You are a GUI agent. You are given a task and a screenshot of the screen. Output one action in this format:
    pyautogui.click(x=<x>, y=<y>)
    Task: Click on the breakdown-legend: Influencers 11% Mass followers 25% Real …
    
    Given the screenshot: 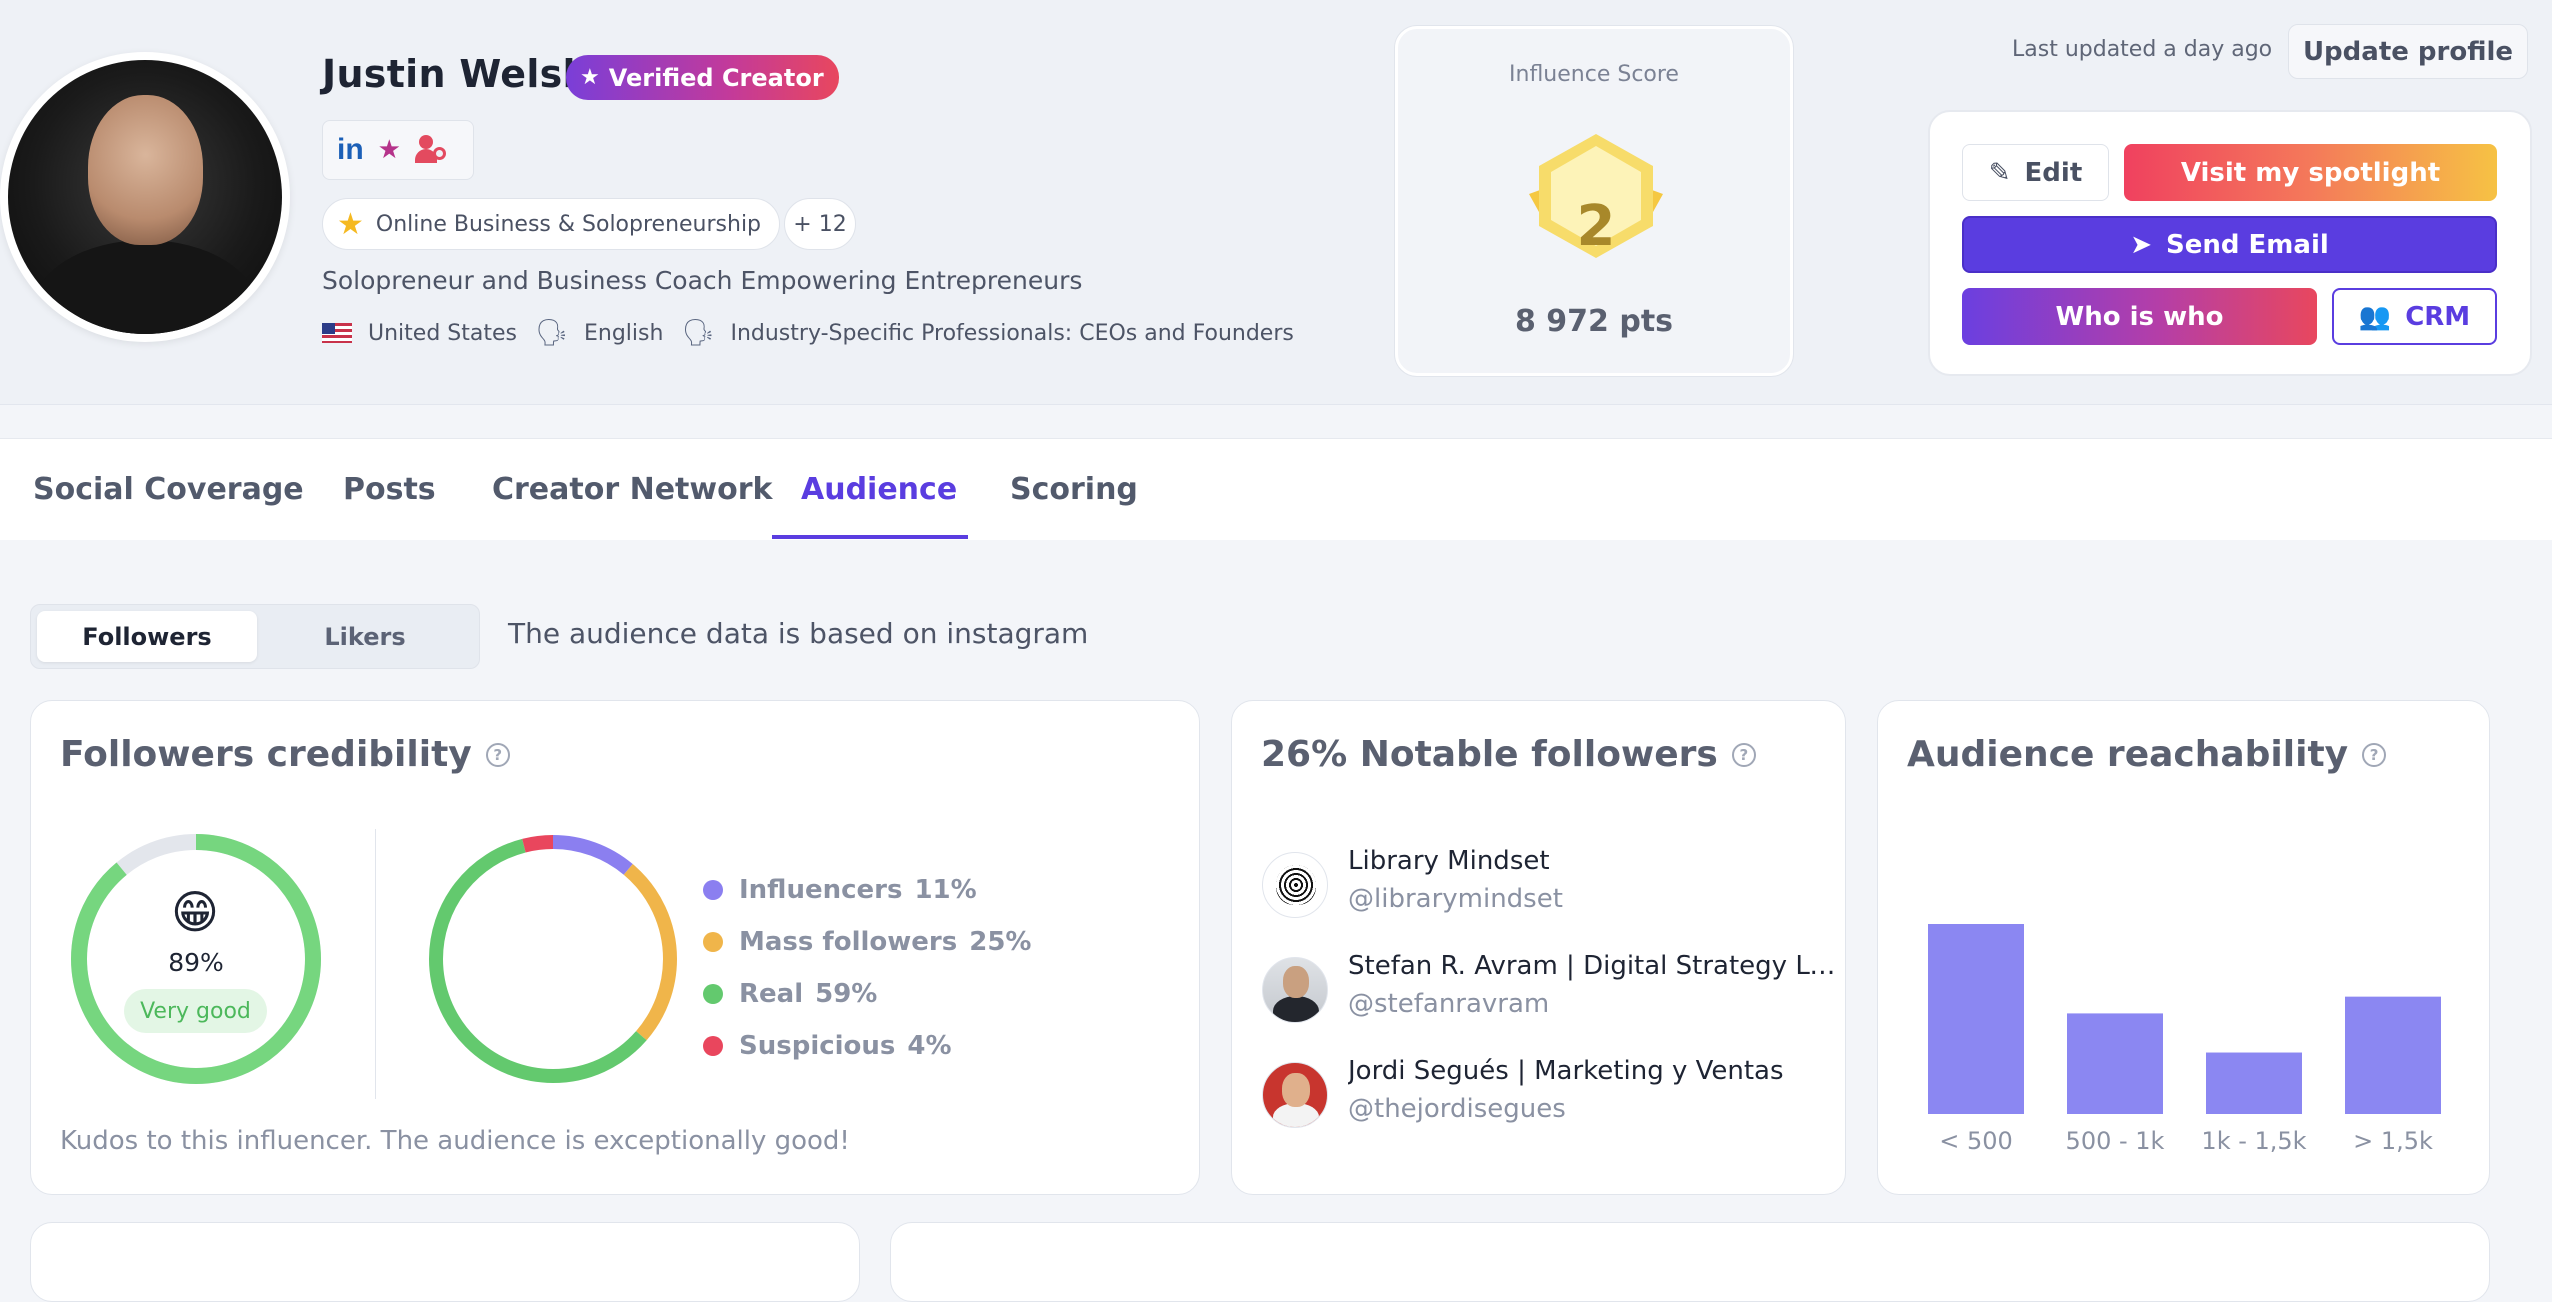 What is the action you would take?
    pyautogui.click(x=867, y=968)
    